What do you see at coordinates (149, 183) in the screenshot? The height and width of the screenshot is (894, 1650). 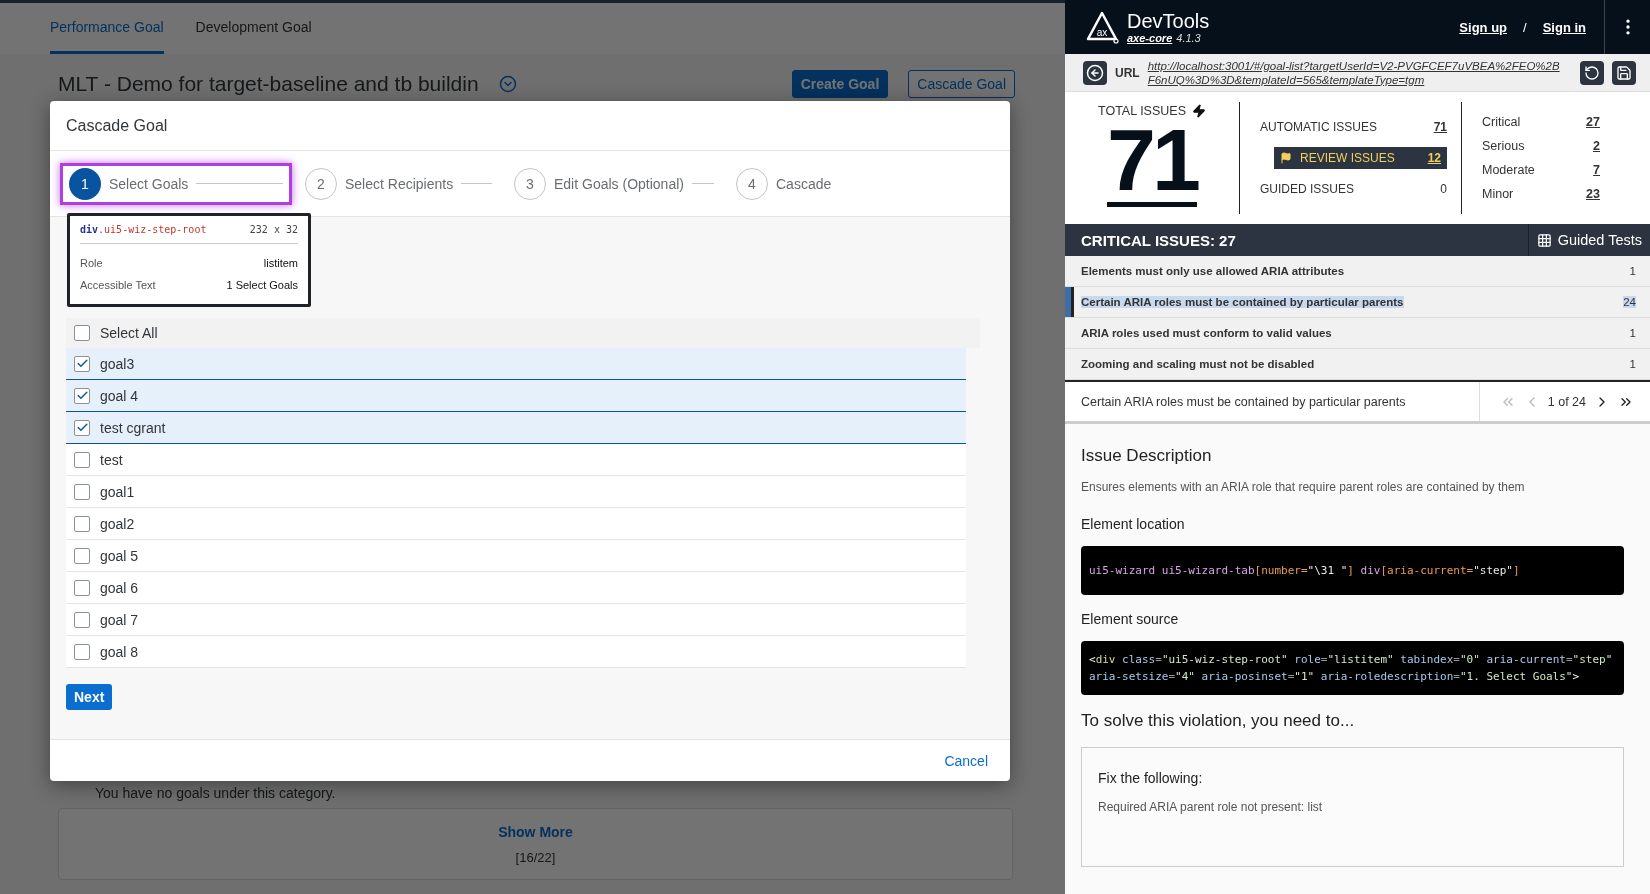 I see `step-label: Select Goals` at bounding box center [149, 183].